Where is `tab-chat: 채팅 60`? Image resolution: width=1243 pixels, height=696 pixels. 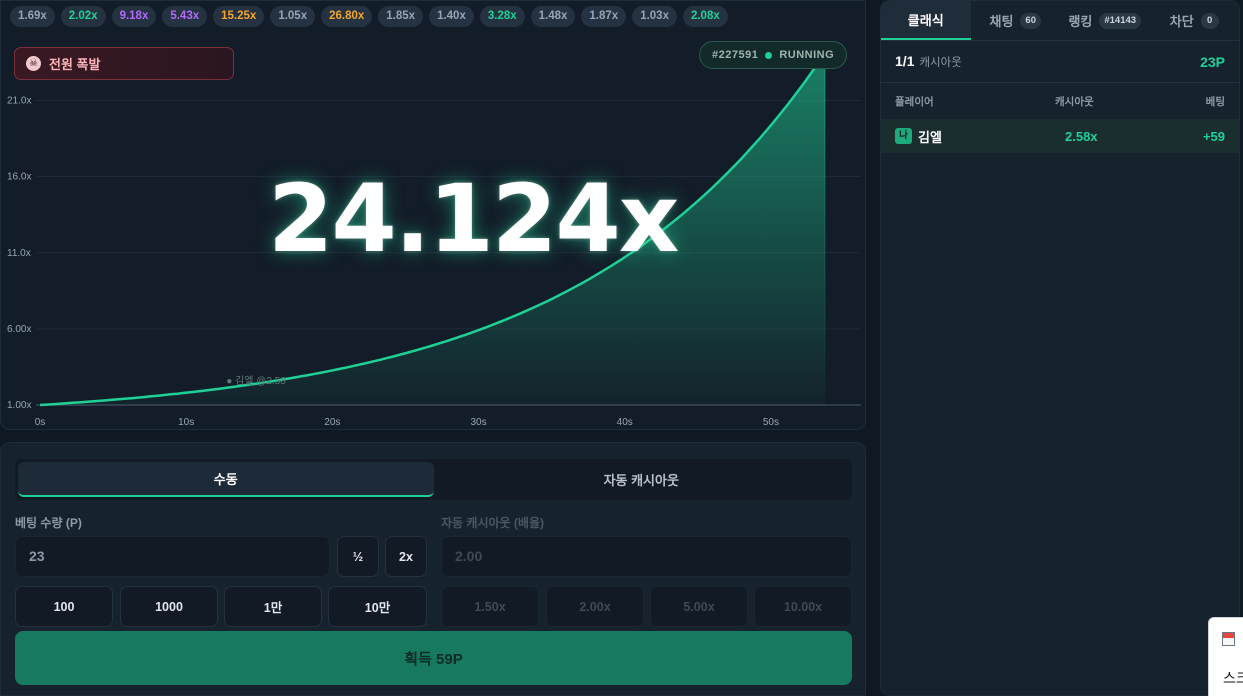 tab-chat: 채팅 60 is located at coordinates (1016, 20).